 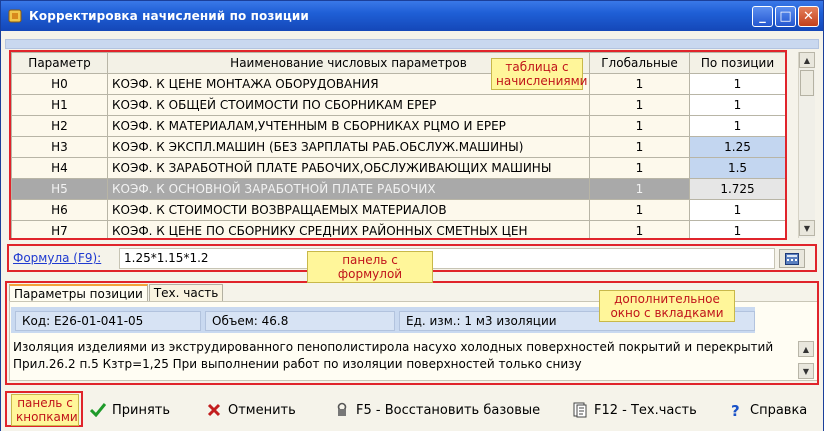 I want to click on cell-position: 1.5, so click(x=737, y=168).